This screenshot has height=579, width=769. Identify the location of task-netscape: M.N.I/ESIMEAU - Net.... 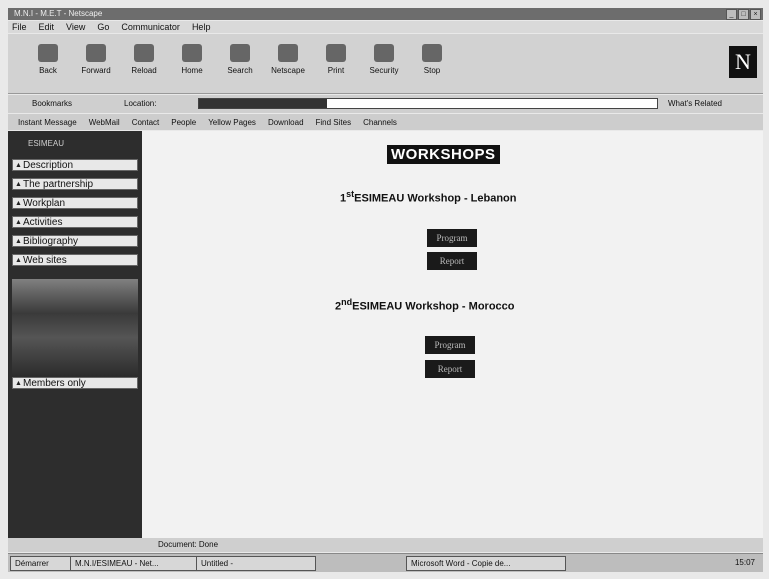
(135, 563).